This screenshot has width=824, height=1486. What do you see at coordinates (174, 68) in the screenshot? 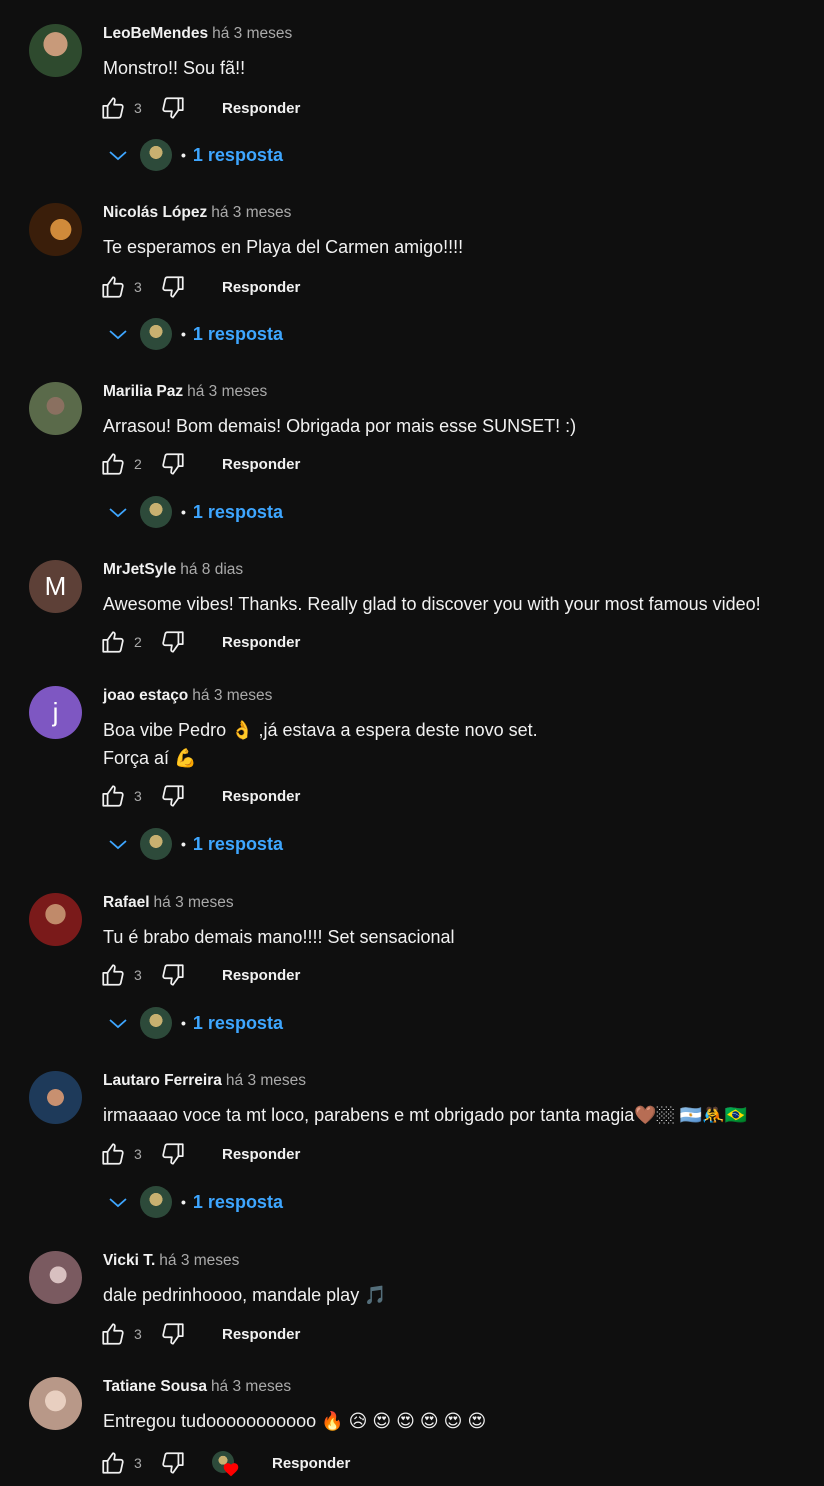
I see `comment-text: Monstro!! Sou fã!!` at bounding box center [174, 68].